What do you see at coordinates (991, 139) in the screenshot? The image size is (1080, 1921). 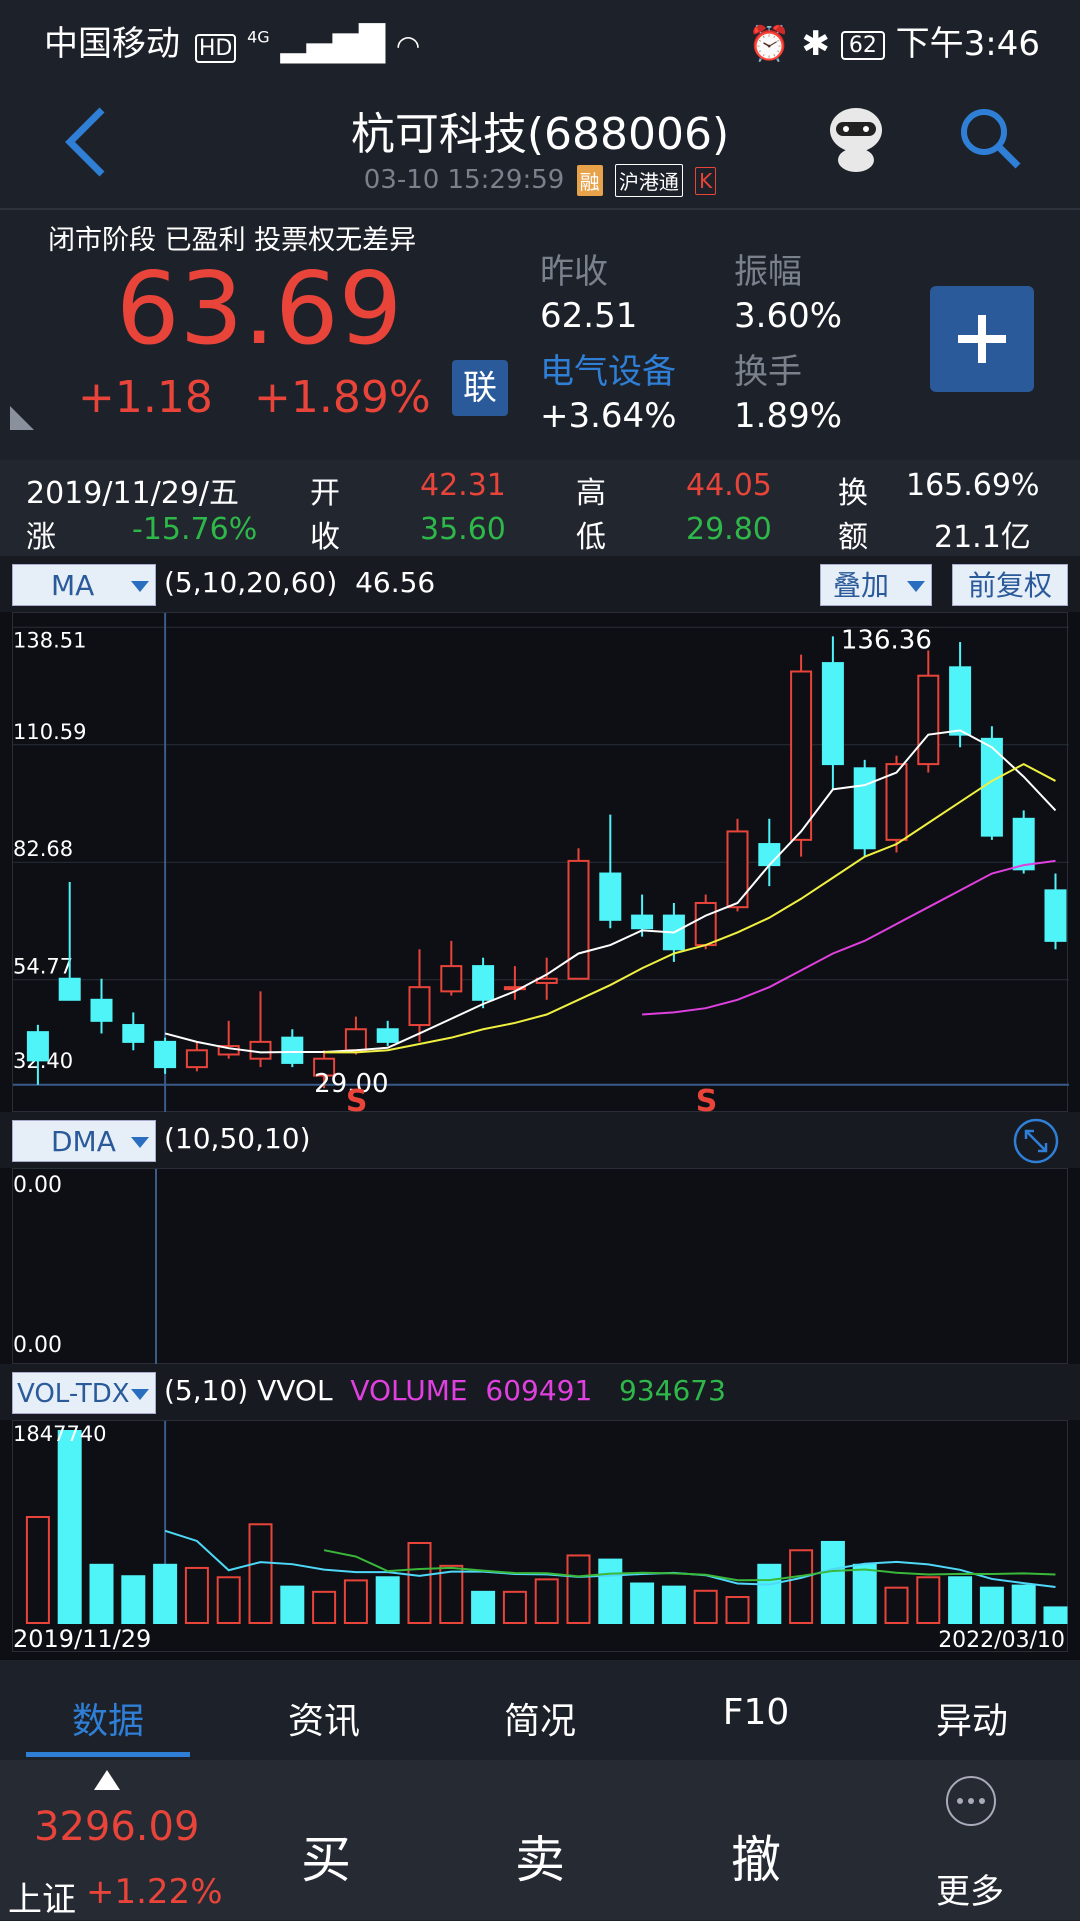 I see `search-icon` at bounding box center [991, 139].